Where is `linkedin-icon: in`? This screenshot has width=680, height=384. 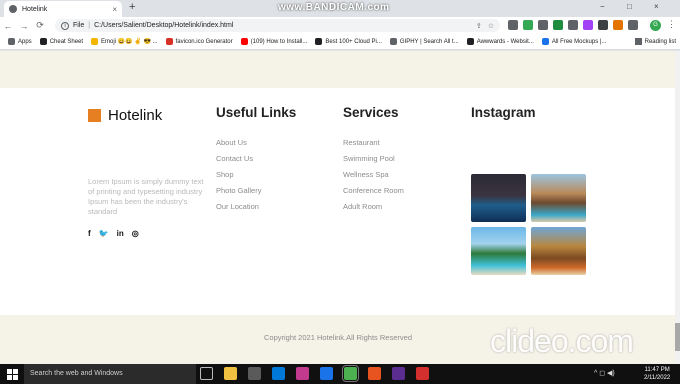 linkedin-icon: in is located at coordinates (120, 233).